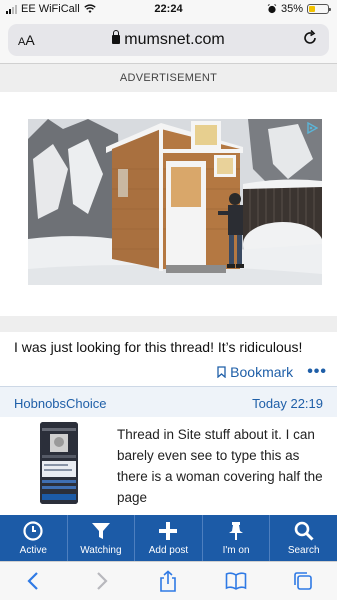  I want to click on nav-search-button: Search, so click(303, 538).